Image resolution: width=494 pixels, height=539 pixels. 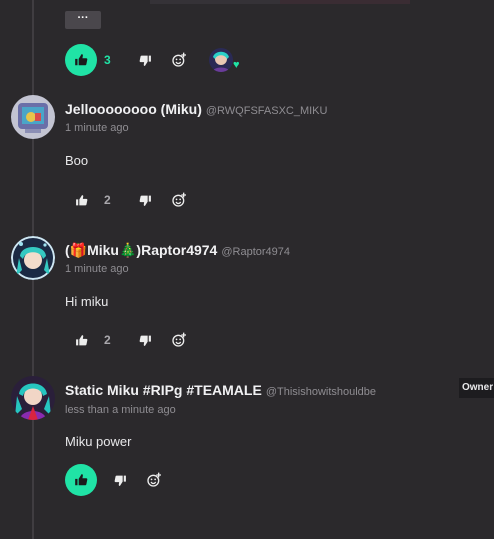 I want to click on like-count: 3, so click(x=107, y=60).